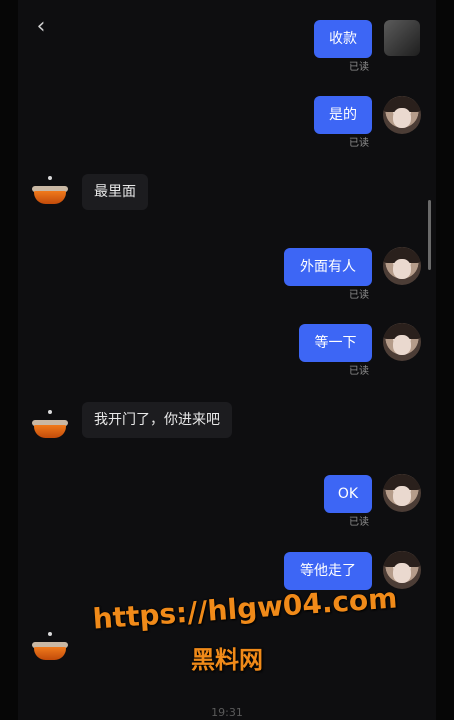 The width and height of the screenshot is (454, 720). I want to click on scrollbar, so click(429, 235).